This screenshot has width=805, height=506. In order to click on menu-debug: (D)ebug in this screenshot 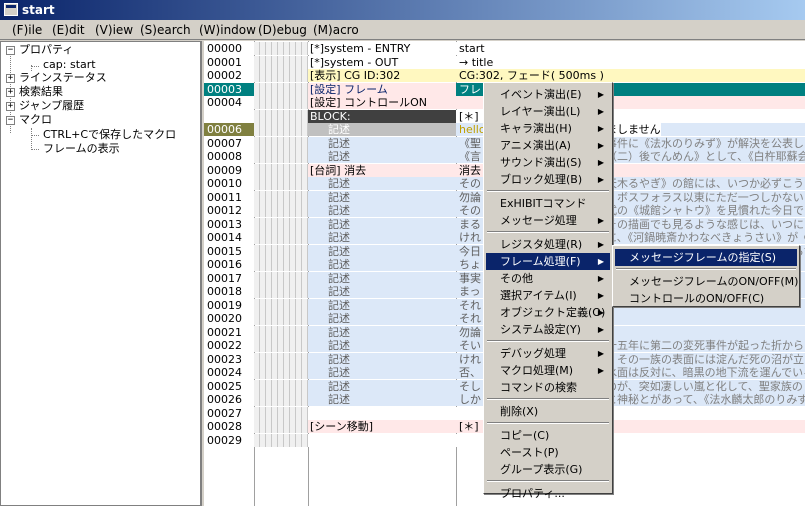, I will do `click(282, 30)`.